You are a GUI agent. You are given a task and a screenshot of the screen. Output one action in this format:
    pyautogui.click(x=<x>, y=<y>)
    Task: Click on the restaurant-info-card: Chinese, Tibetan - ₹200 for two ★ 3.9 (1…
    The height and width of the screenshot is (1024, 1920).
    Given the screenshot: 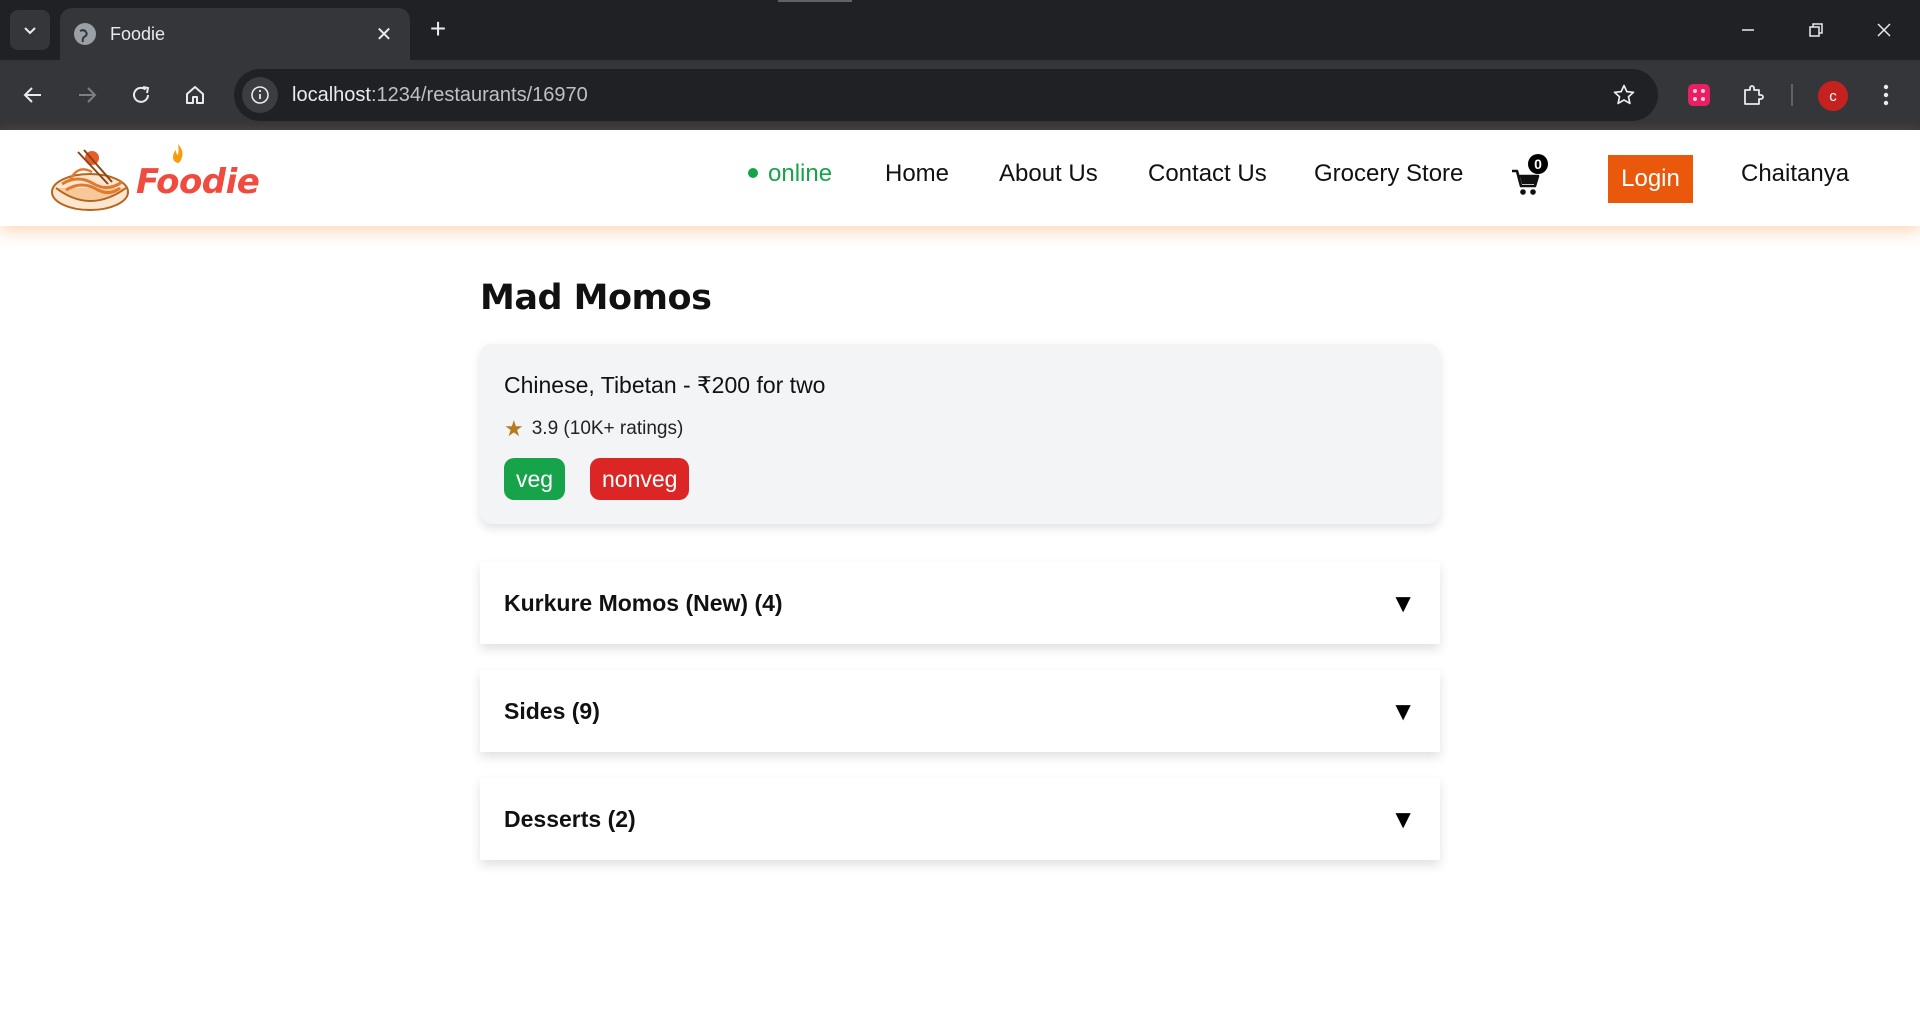 What is the action you would take?
    pyautogui.click(x=960, y=434)
    